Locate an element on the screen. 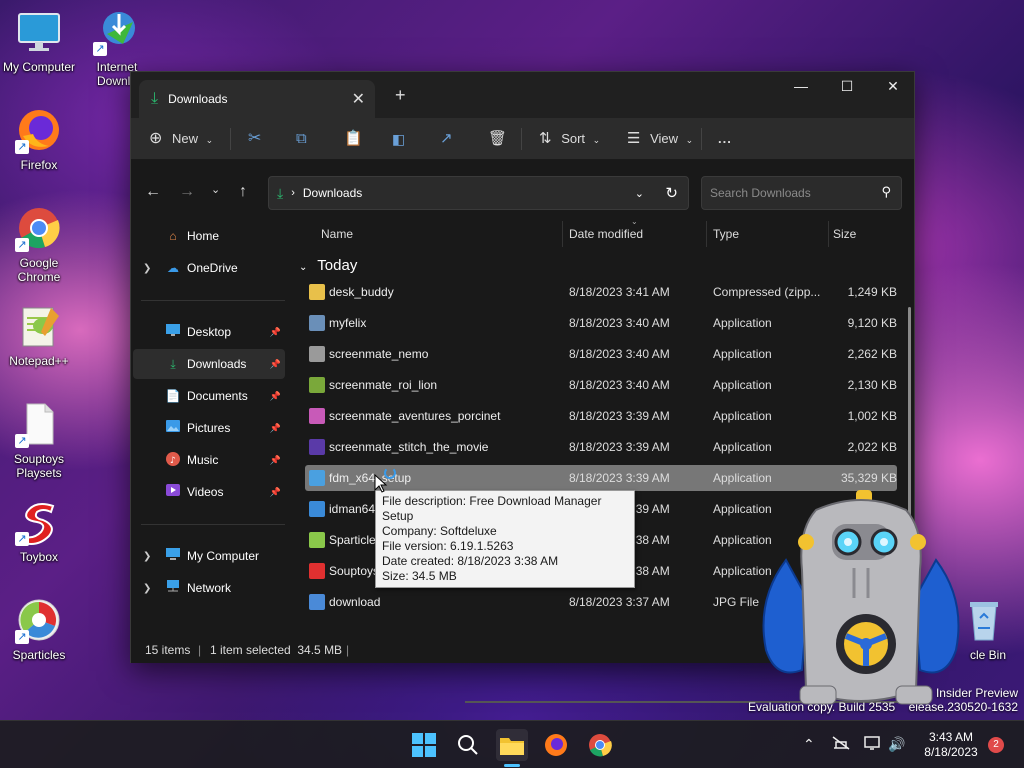 The height and width of the screenshot is (768, 1024). share-icon: ↗ is located at coordinates (446, 138).